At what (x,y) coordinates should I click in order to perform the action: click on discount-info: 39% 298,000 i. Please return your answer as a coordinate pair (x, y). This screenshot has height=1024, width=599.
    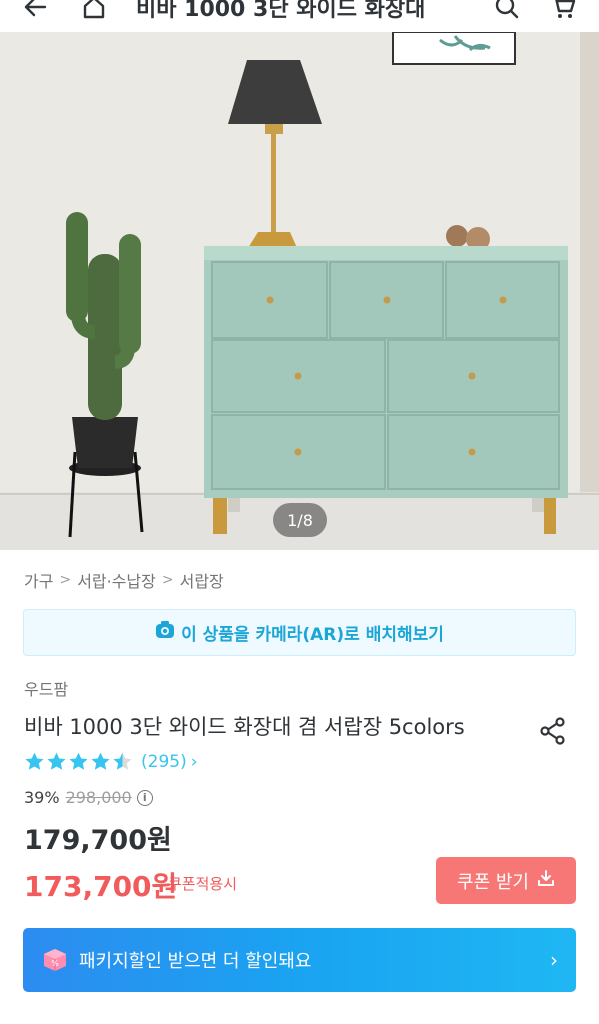
    Looking at the image, I should click on (88, 797).